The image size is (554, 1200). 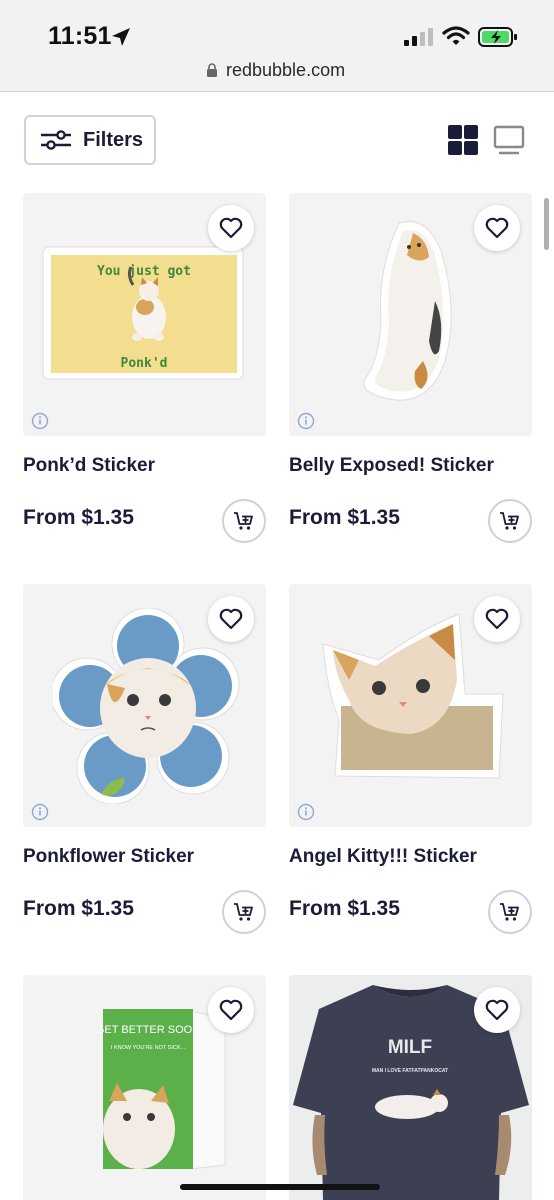 What do you see at coordinates (56, 140) in the screenshot?
I see `sliders-icon` at bounding box center [56, 140].